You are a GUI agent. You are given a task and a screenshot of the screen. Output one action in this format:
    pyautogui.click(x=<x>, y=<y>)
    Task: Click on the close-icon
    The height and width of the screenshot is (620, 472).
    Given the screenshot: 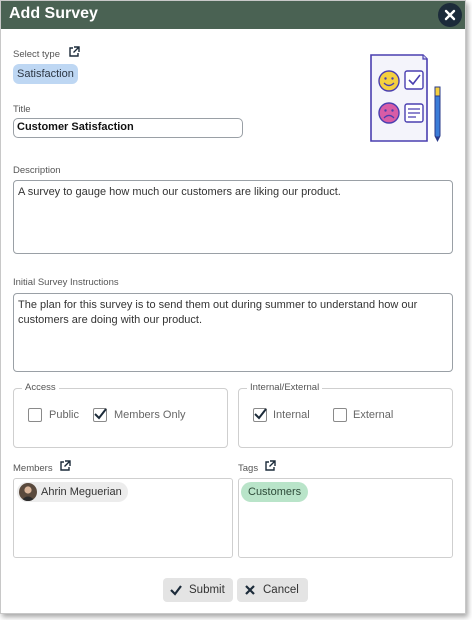 What is the action you would take?
    pyautogui.click(x=450, y=15)
    